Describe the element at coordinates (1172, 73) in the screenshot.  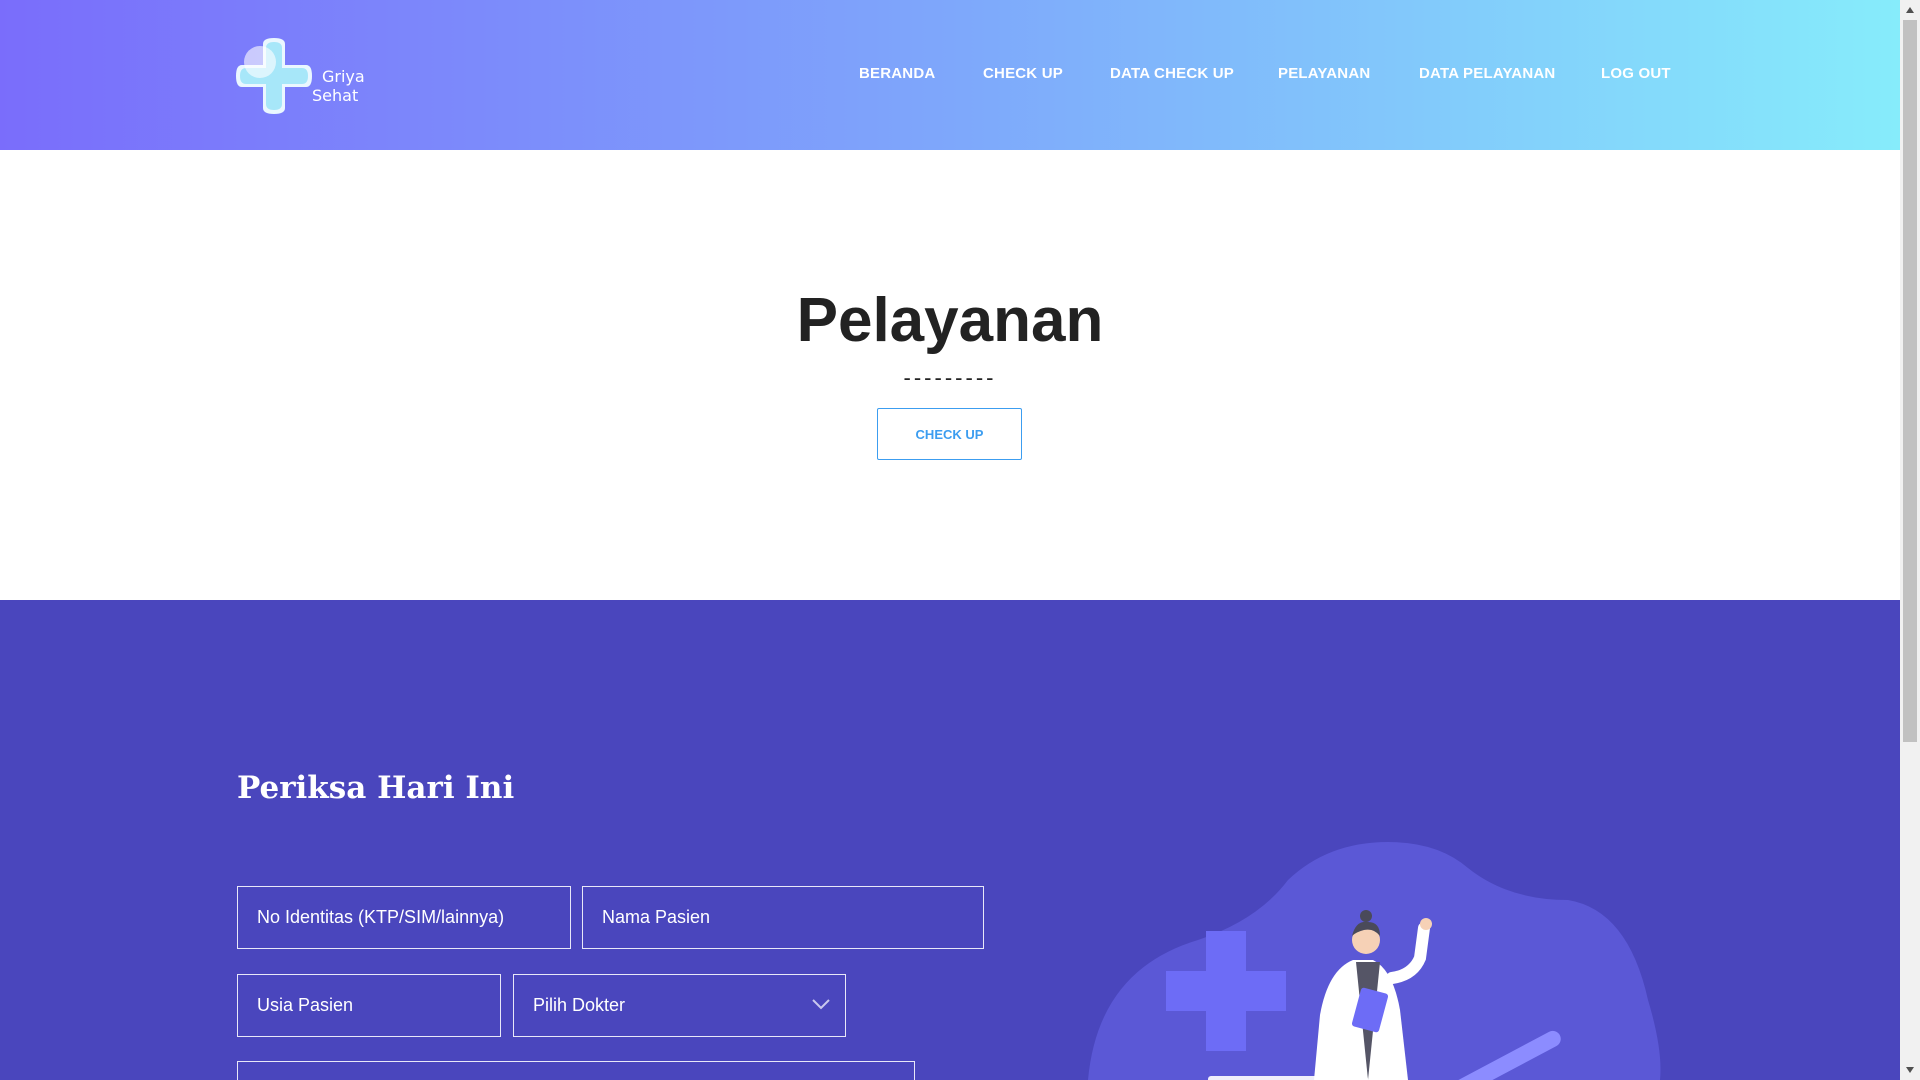
I see `nav-data-check-up: DATA CHECK UP` at that location.